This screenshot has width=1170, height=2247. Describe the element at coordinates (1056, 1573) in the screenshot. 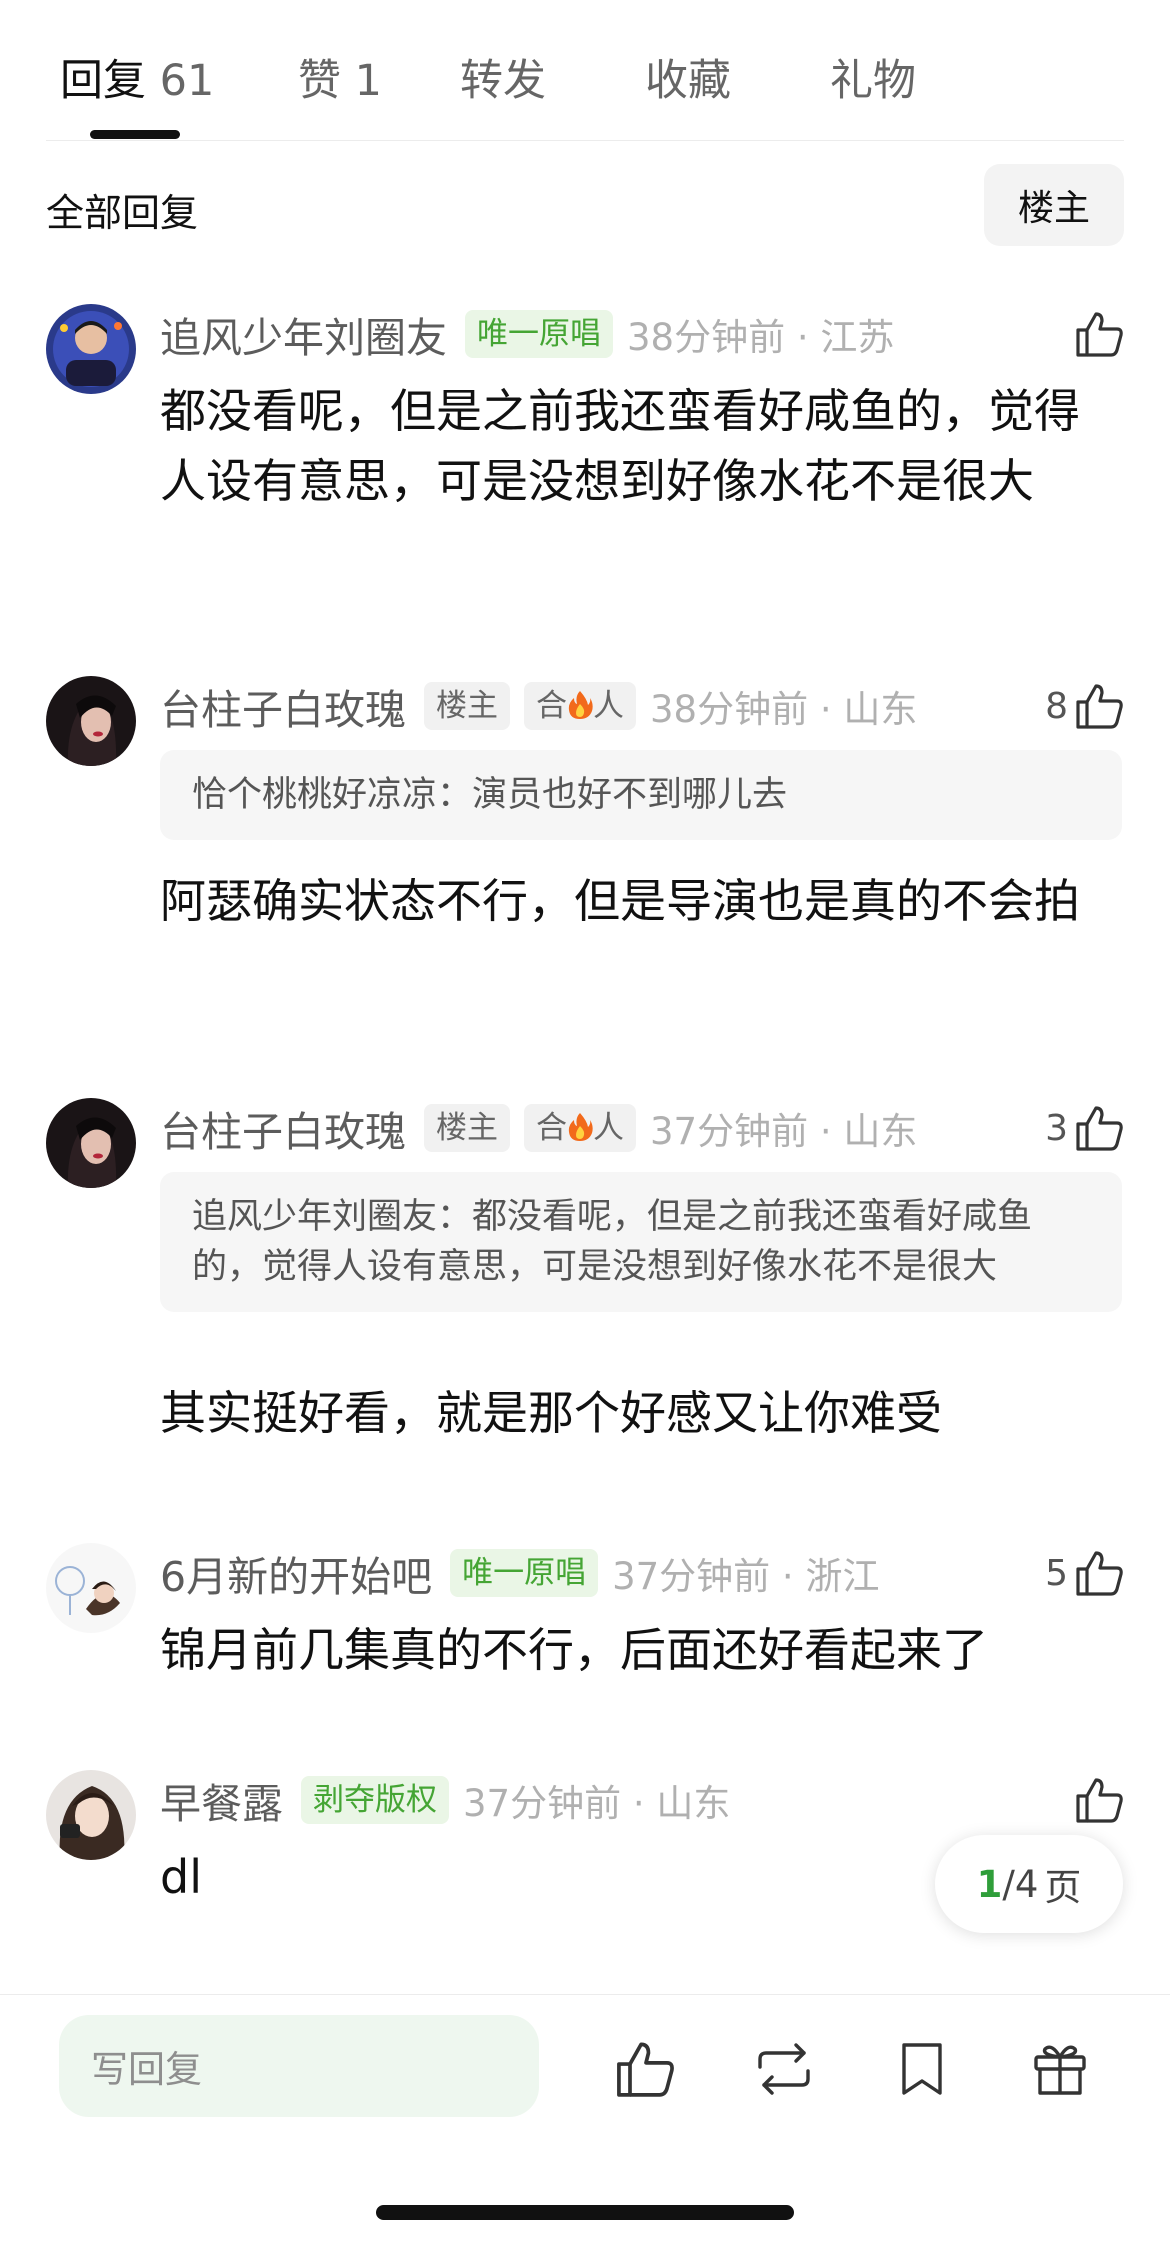

I see `like-count: 5` at that location.